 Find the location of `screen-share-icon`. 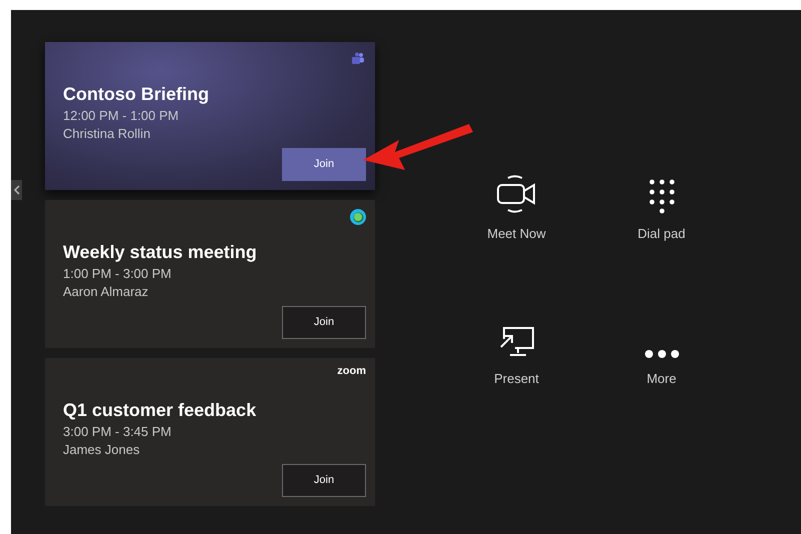

screen-share-icon is located at coordinates (517, 342).